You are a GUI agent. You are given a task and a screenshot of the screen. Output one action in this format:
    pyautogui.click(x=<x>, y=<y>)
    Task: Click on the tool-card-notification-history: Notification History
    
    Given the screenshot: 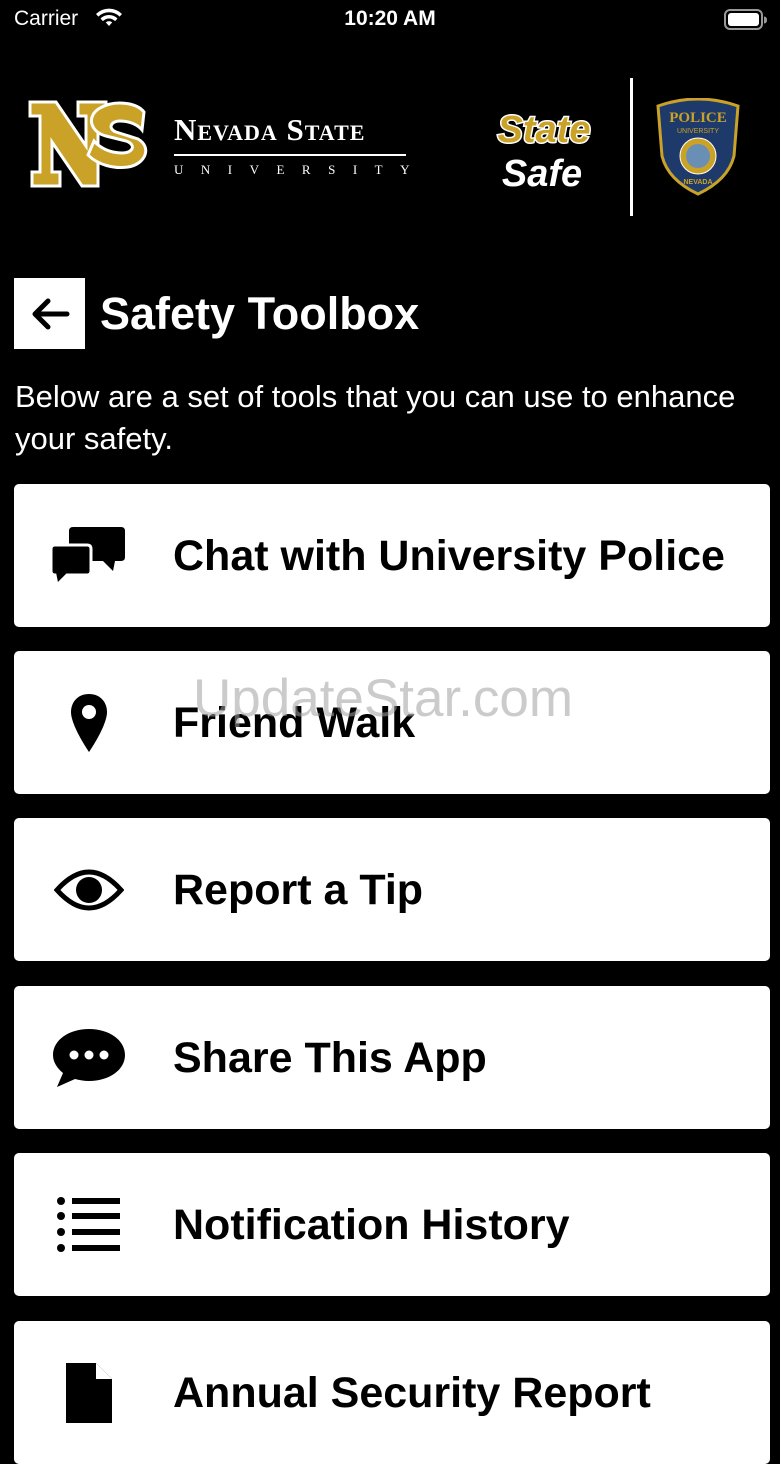 What is the action you would take?
    pyautogui.click(x=392, y=1224)
    